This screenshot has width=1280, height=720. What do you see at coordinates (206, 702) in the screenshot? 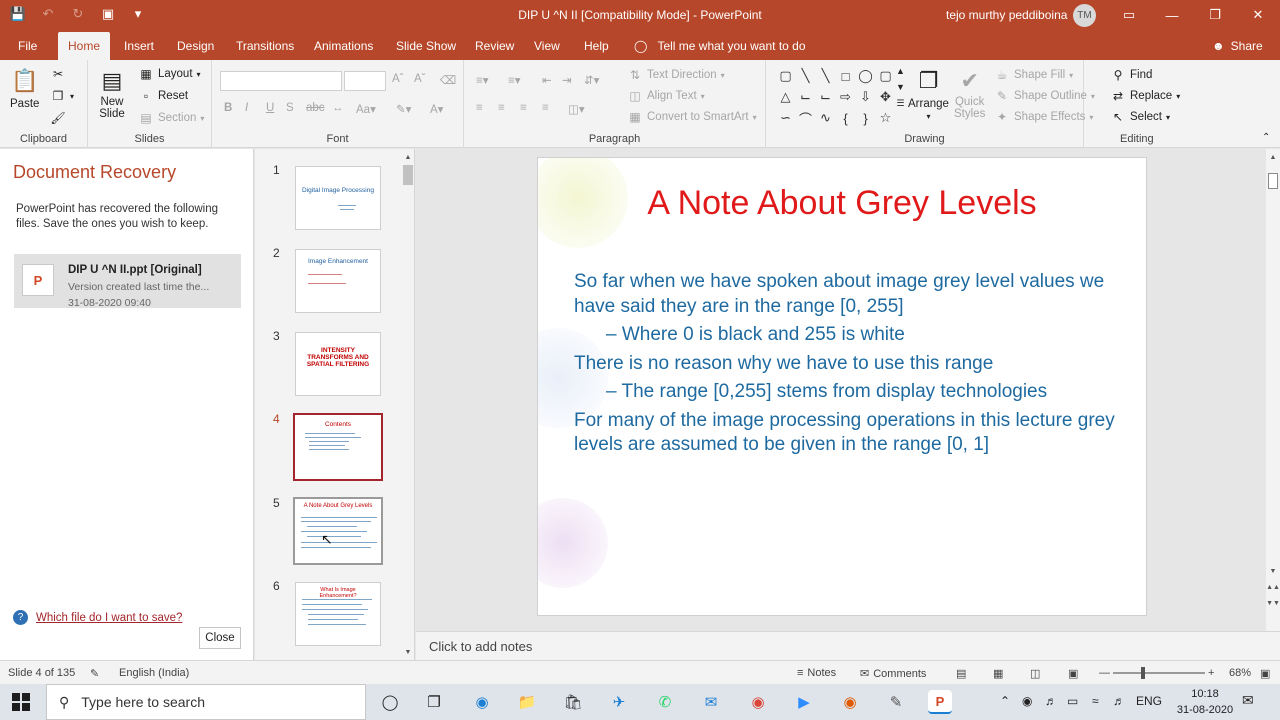
I see `taskbar-search-box: ⚲ Type here to search` at bounding box center [206, 702].